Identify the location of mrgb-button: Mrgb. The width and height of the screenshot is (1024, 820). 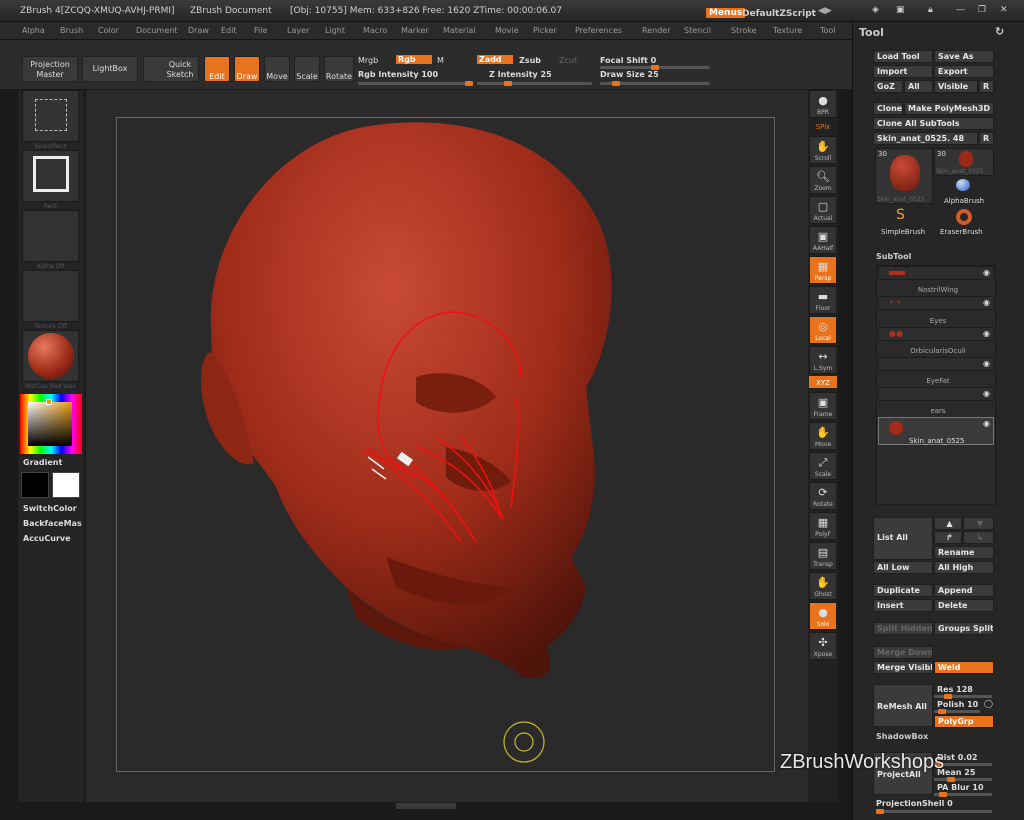
(368, 60).